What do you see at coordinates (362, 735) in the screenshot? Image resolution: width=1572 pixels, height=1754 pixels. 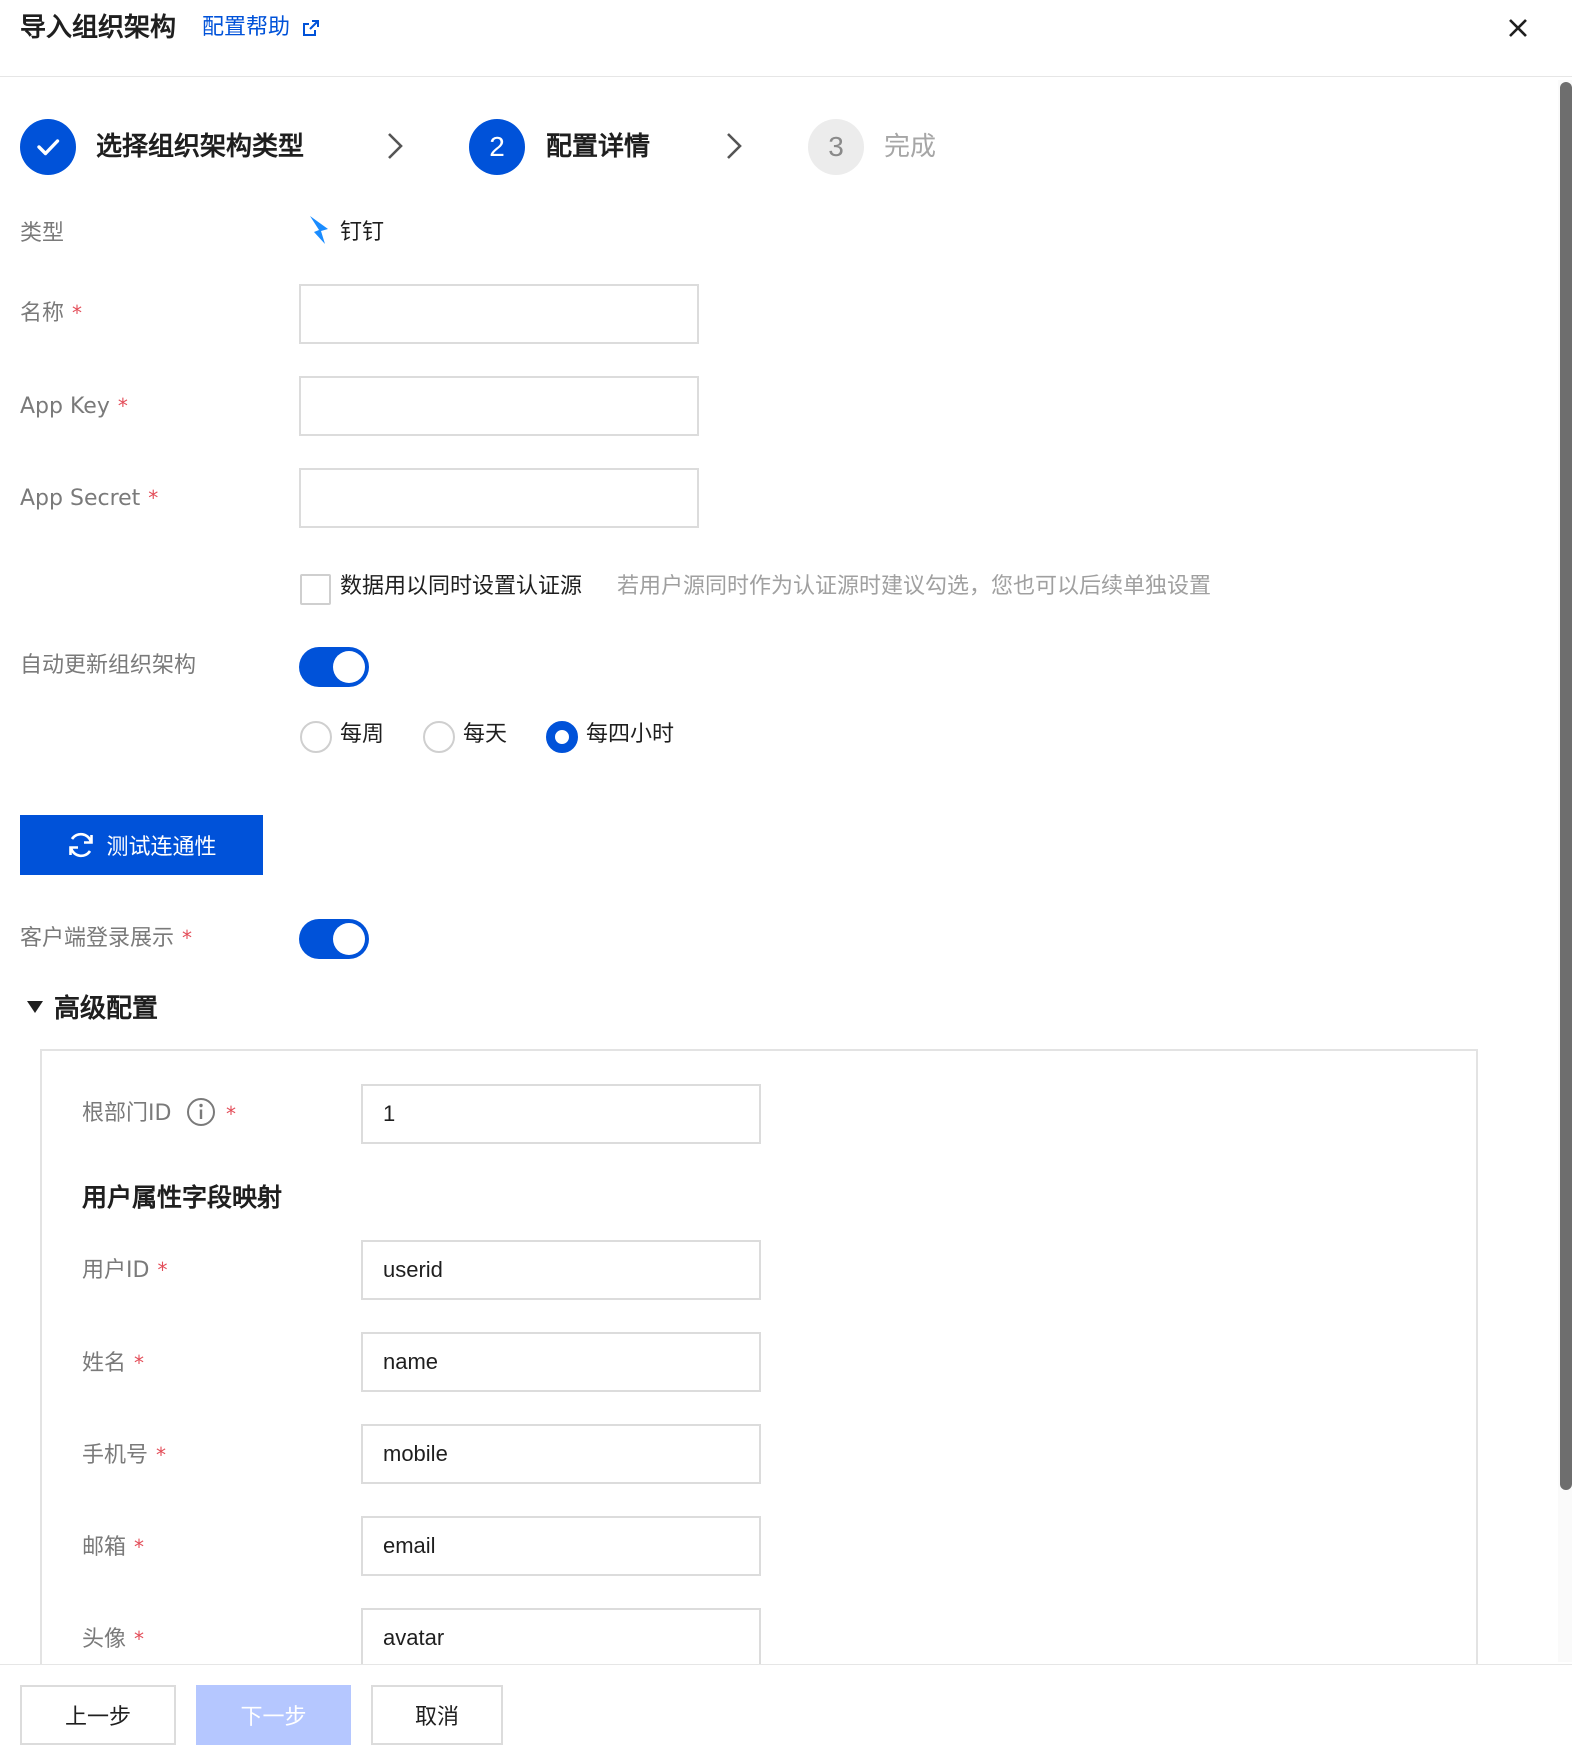 I see `radio-weekly-label: 每周` at bounding box center [362, 735].